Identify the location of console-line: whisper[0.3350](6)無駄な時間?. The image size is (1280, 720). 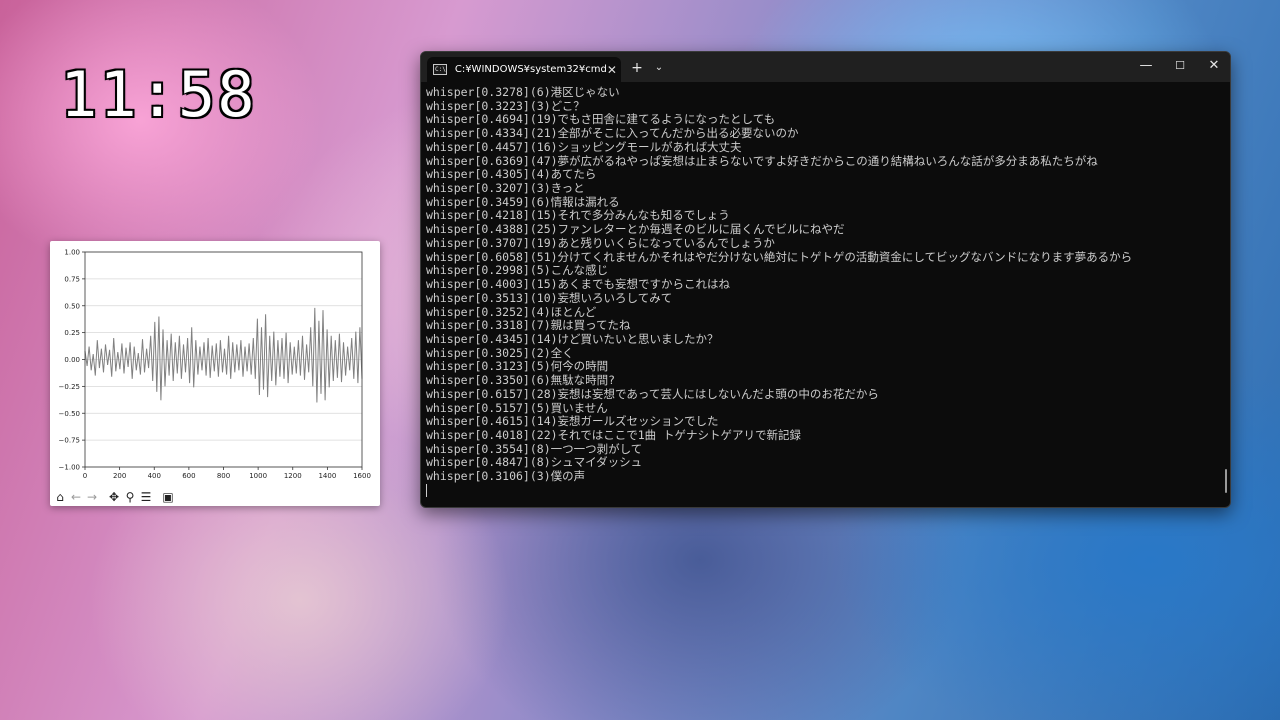
(521, 380).